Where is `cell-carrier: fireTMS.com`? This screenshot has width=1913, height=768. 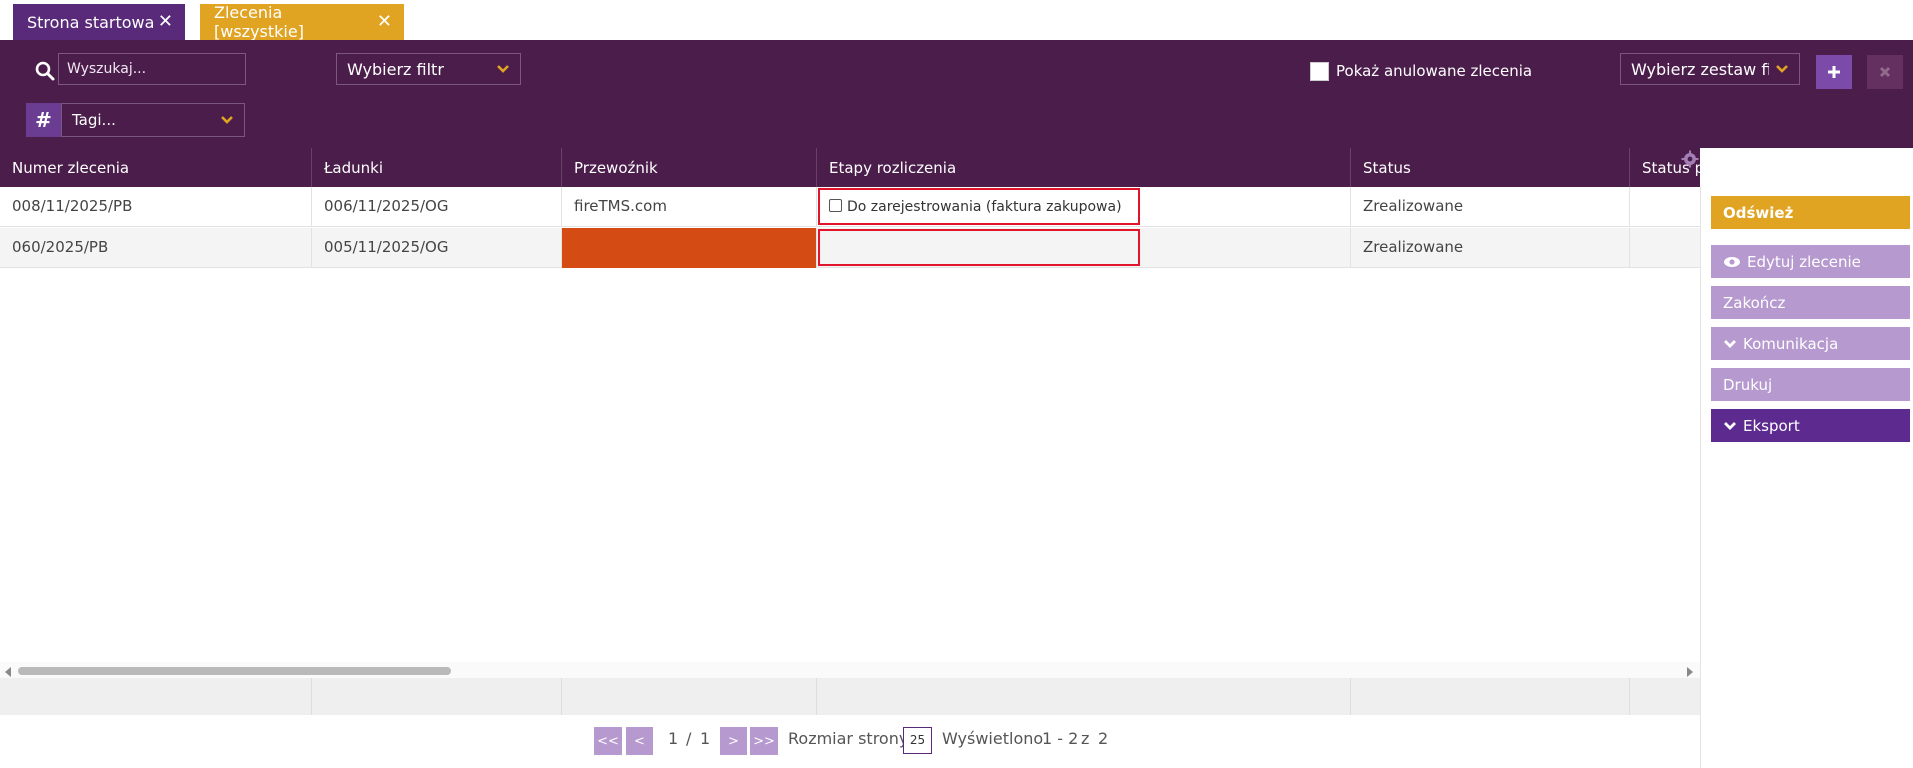 cell-carrier: fireTMS.com is located at coordinates (688, 207).